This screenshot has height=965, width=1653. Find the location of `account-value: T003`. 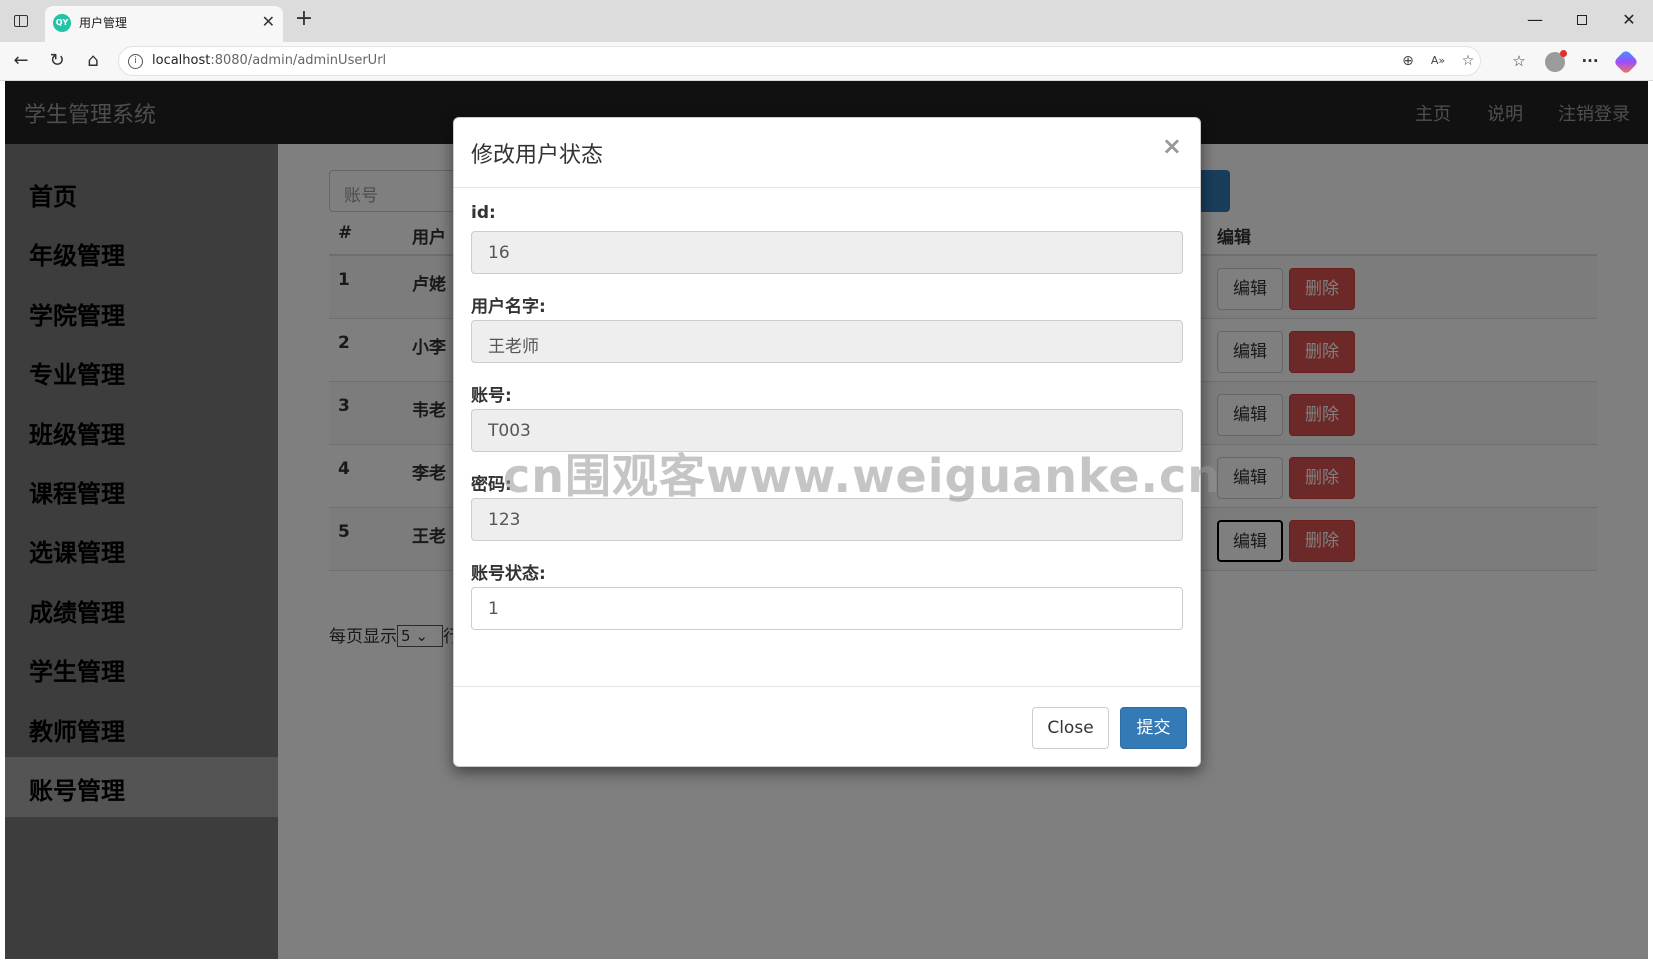

account-value: T003 is located at coordinates (509, 431).